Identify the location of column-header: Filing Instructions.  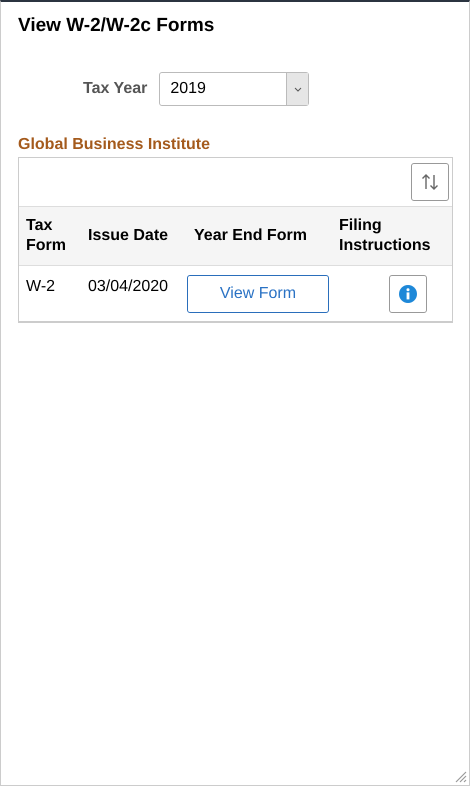
(385, 236).